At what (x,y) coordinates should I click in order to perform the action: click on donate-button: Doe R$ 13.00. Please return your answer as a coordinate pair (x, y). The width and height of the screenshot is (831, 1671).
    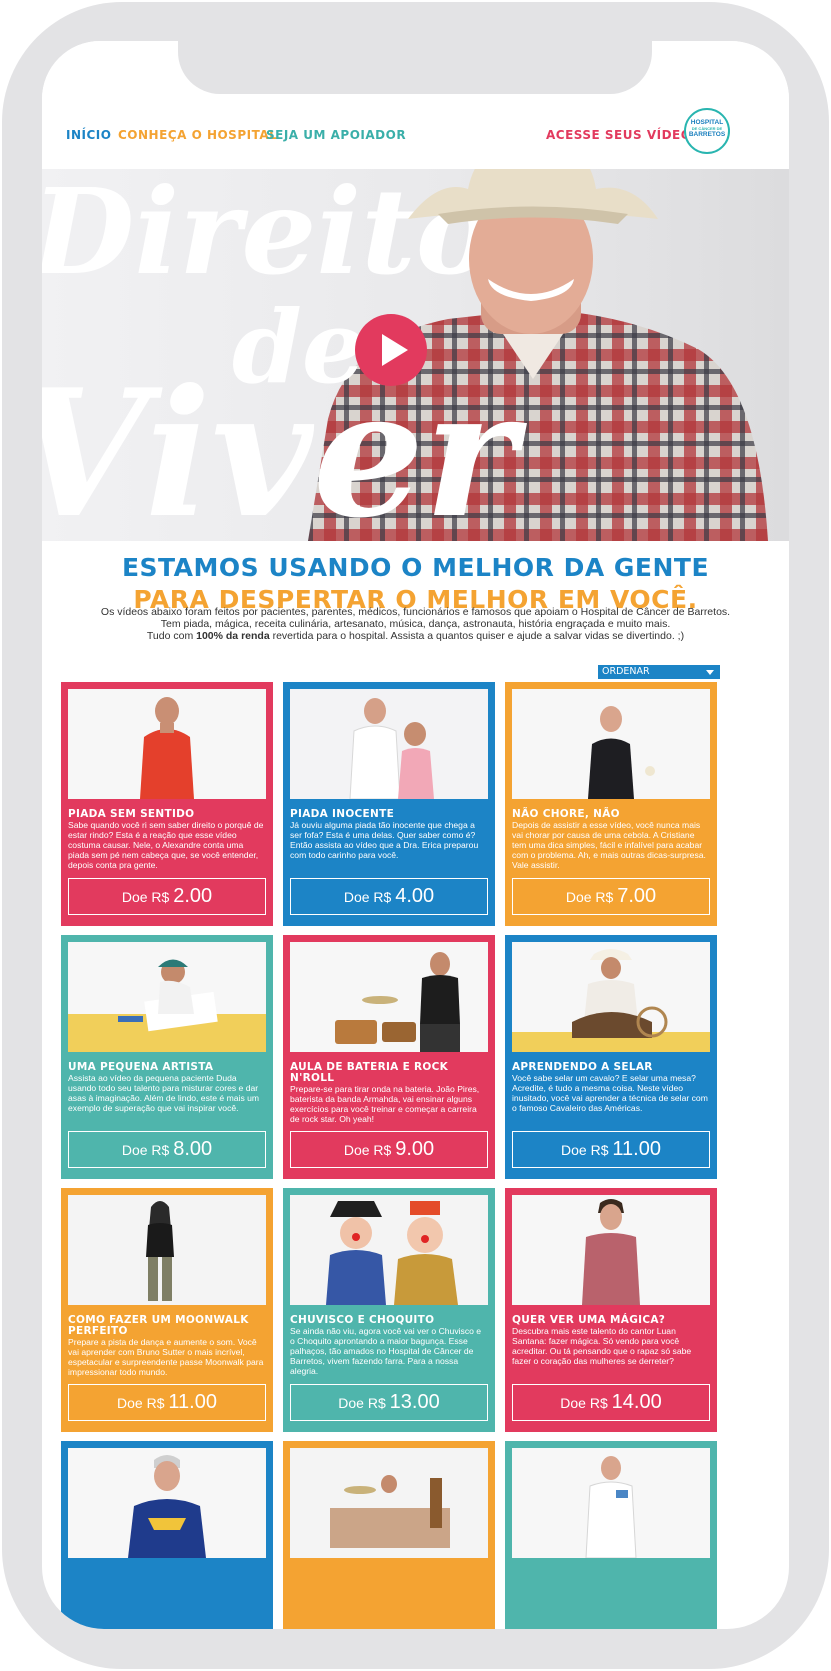
    Looking at the image, I should click on (389, 1402).